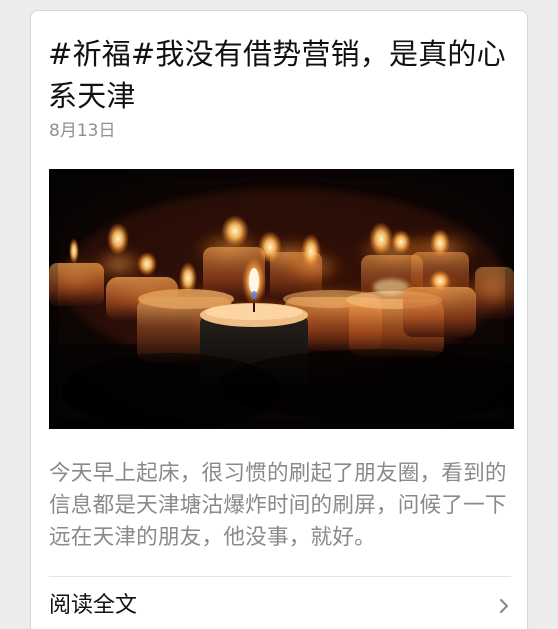  I want to click on read-full-article-row: 阅读全文, so click(282, 603).